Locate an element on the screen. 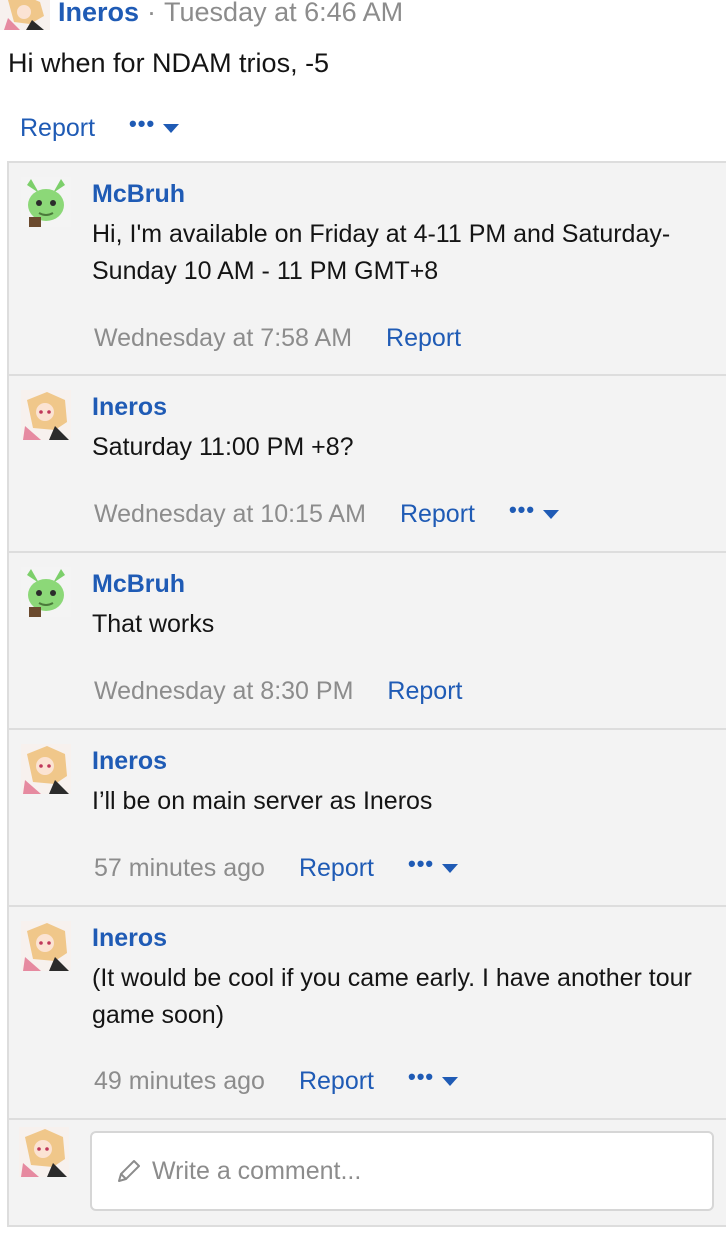 The image size is (726, 1234). comment-text: I’ll be on main server as Ineros is located at coordinates (262, 801).